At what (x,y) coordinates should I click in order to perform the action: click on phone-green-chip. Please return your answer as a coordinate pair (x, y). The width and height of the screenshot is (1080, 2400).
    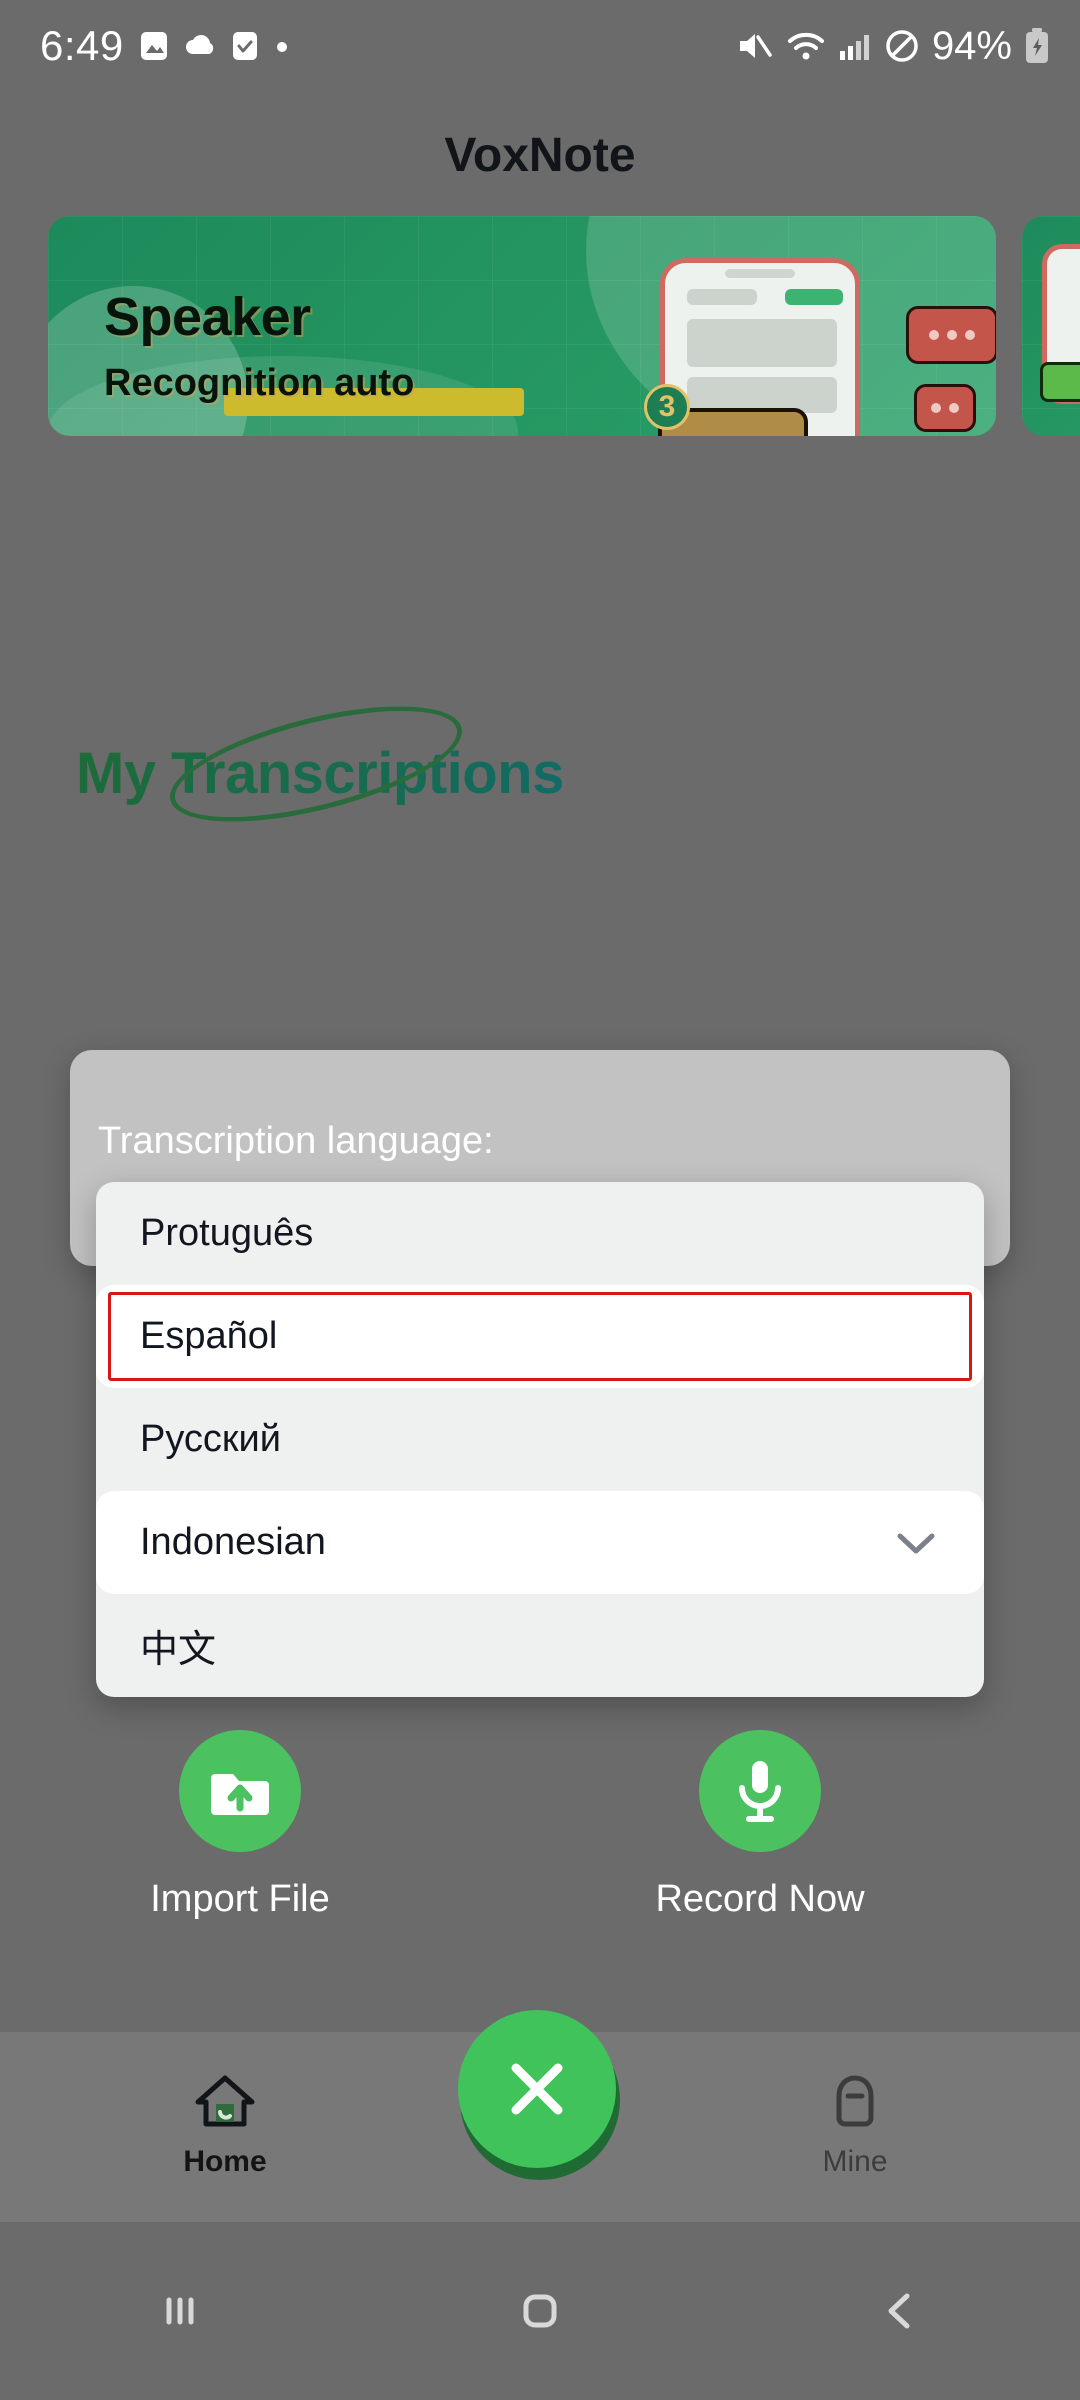
    Looking at the image, I should click on (814, 297).